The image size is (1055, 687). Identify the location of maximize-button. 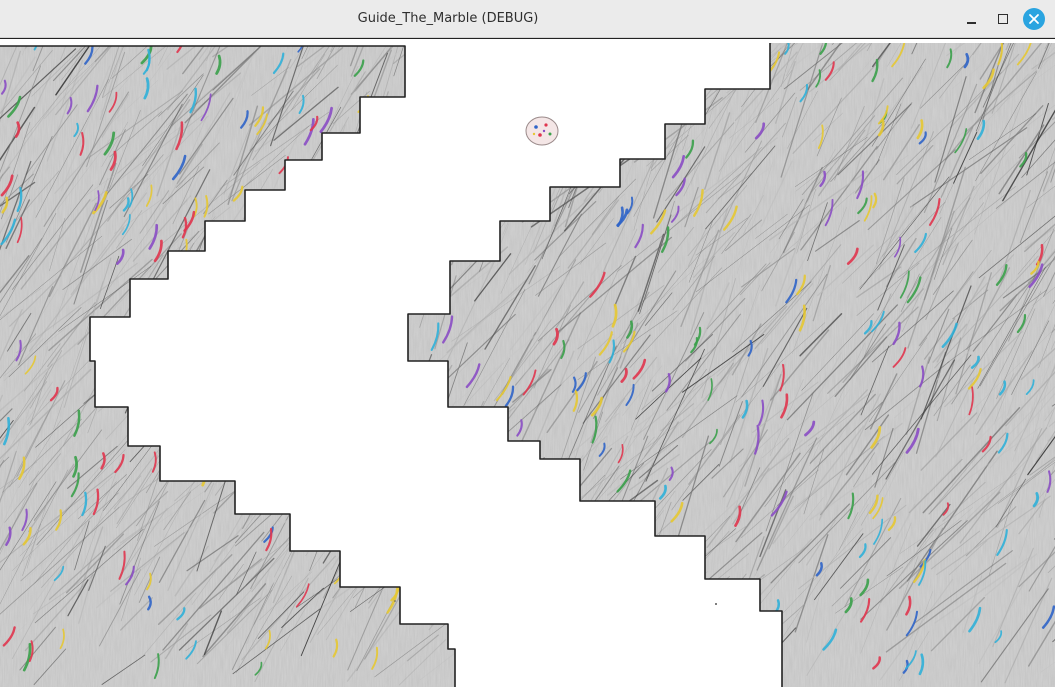
(1003, 19).